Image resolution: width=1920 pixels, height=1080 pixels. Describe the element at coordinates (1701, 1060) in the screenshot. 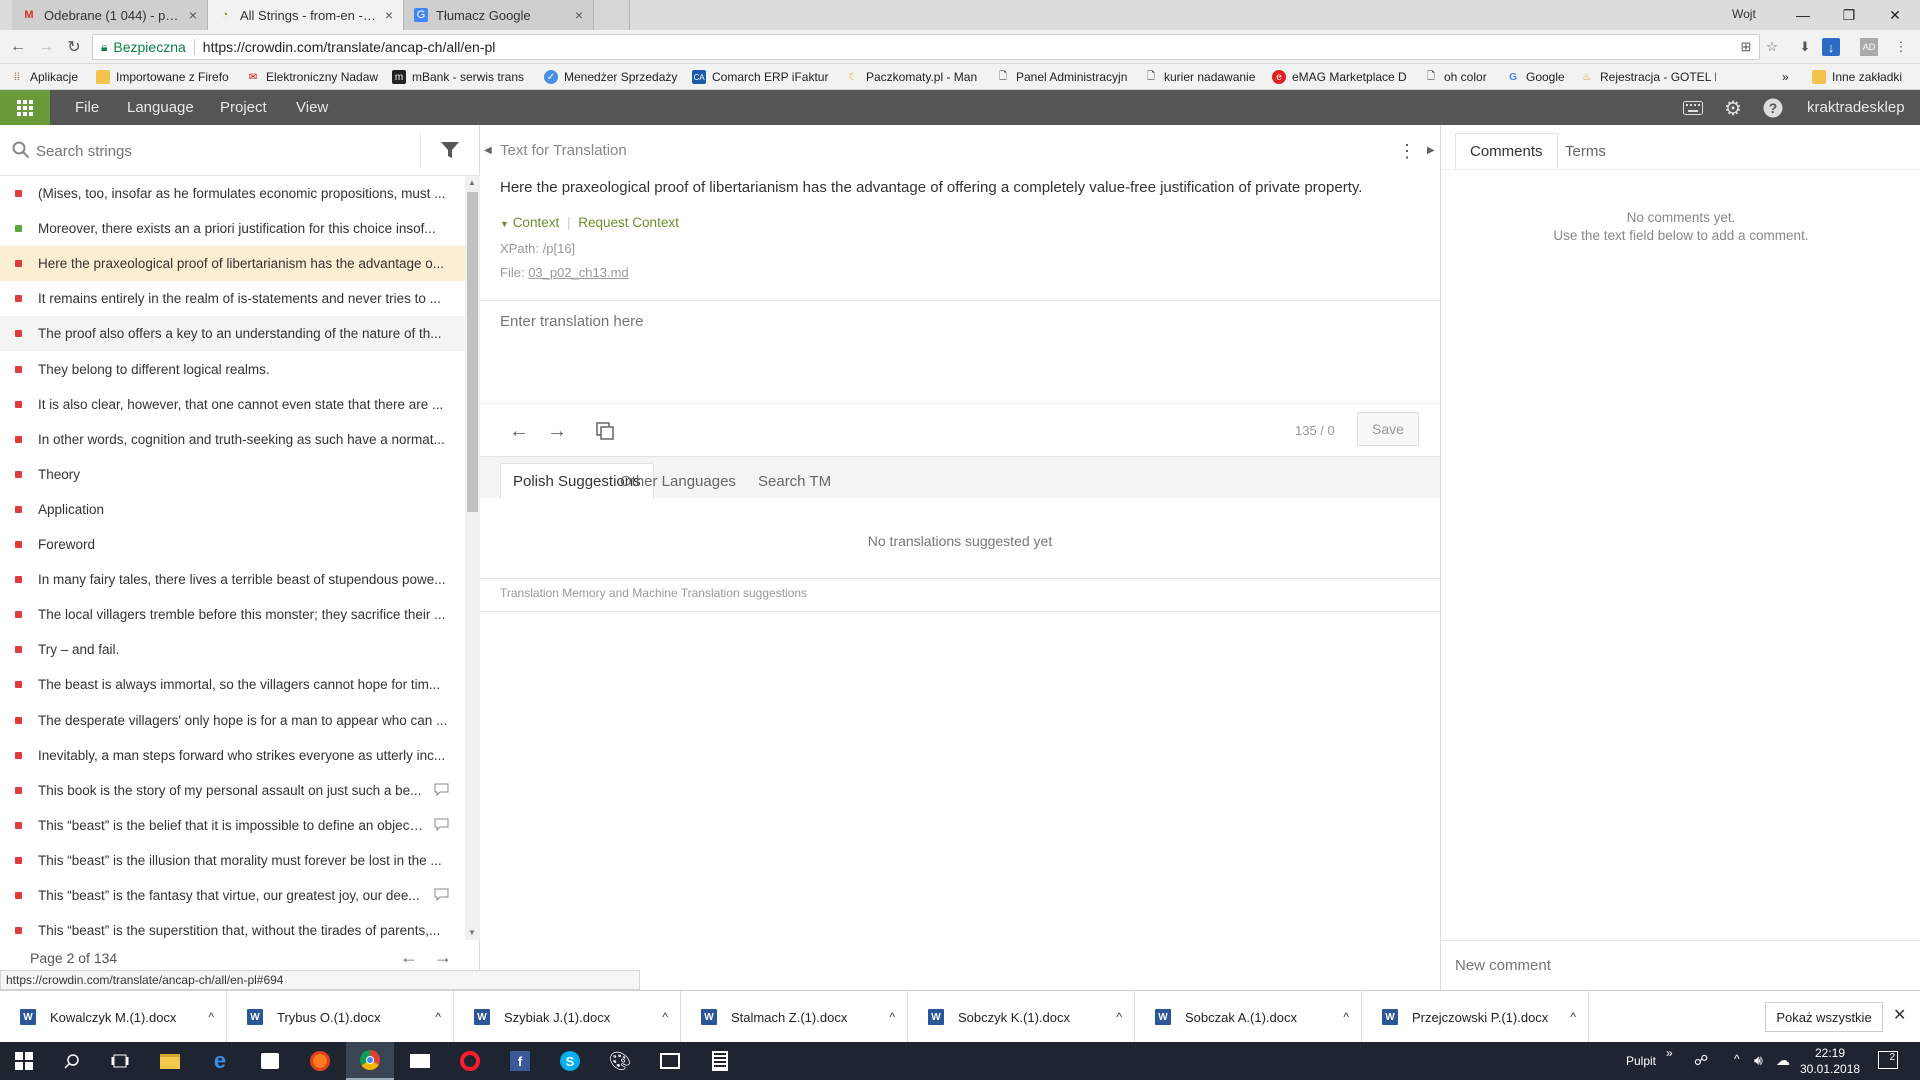

I see `people-icon: ☍` at that location.